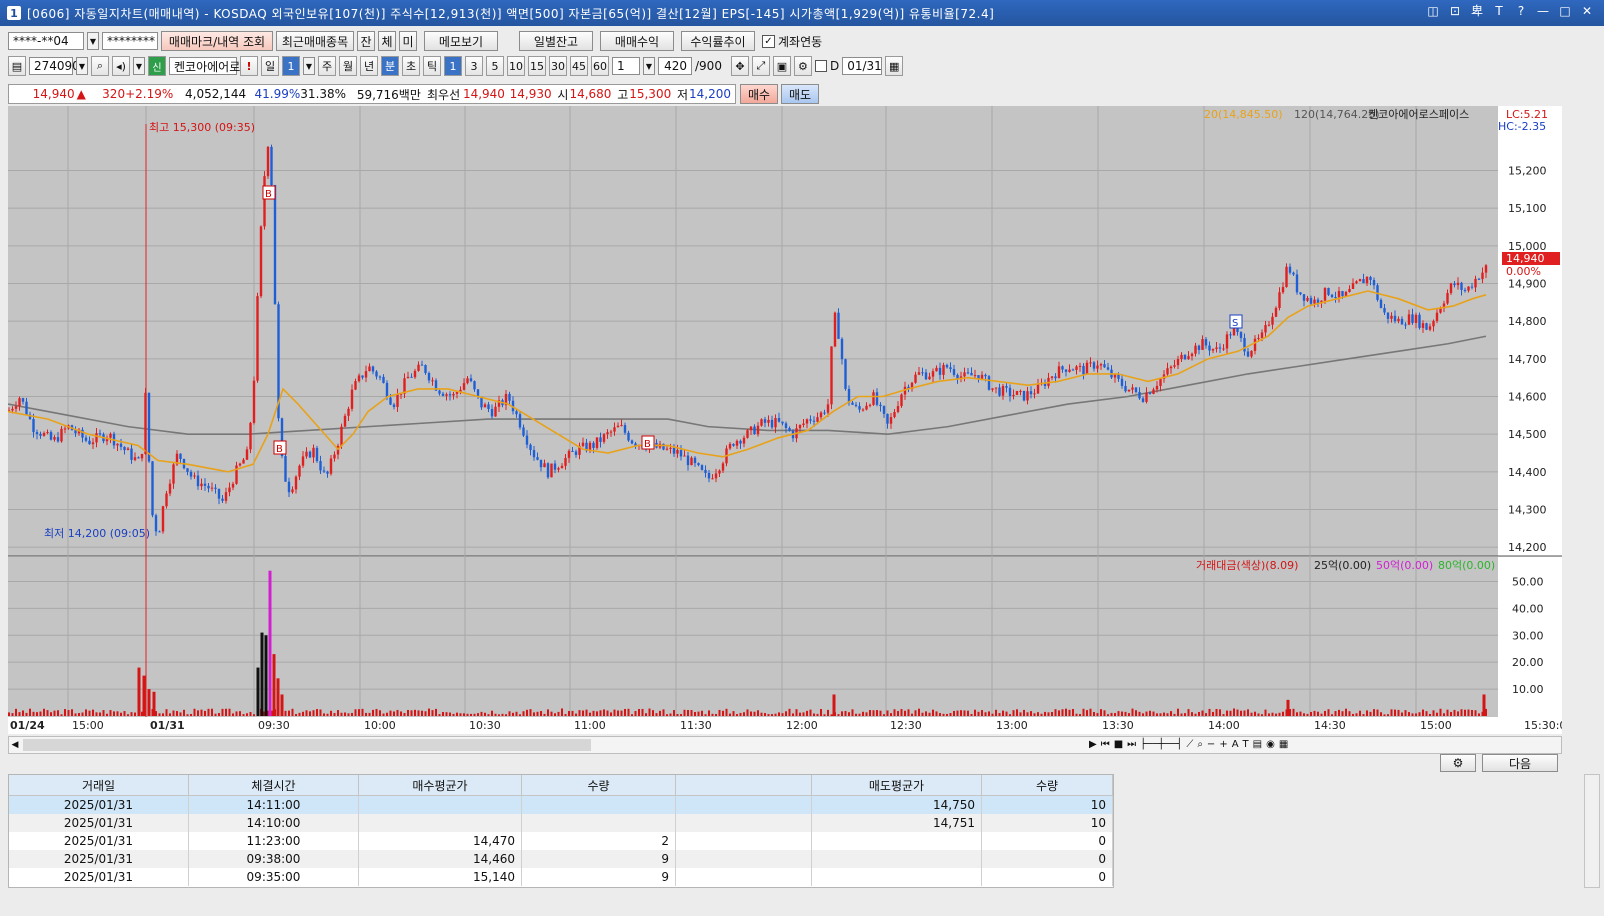 This screenshot has height=916, width=1604. Describe the element at coordinates (1223, 745) in the screenshot. I see `zoom-in-icon: +` at that location.